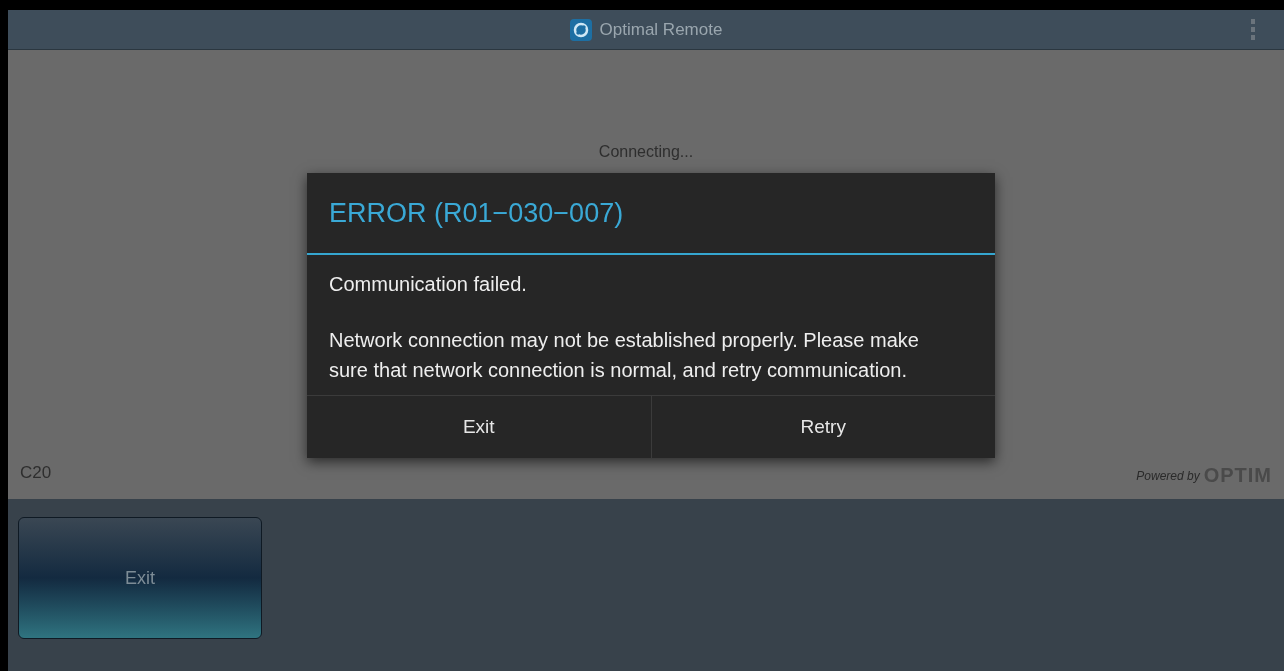 Image resolution: width=1284 pixels, height=671 pixels. Describe the element at coordinates (428, 284) in the screenshot. I see `dialog-message: Communication failed.` at that location.